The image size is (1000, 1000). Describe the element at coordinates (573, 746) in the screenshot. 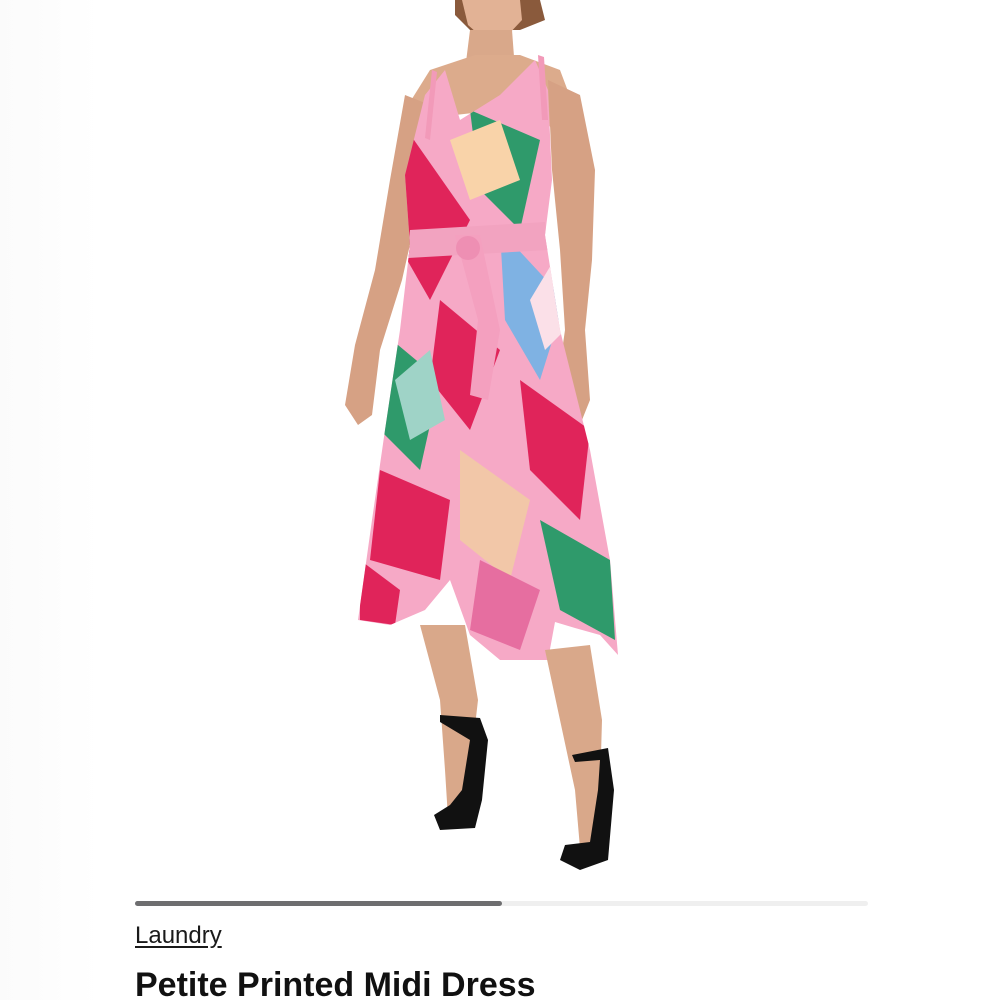

I see `right-leg` at that location.